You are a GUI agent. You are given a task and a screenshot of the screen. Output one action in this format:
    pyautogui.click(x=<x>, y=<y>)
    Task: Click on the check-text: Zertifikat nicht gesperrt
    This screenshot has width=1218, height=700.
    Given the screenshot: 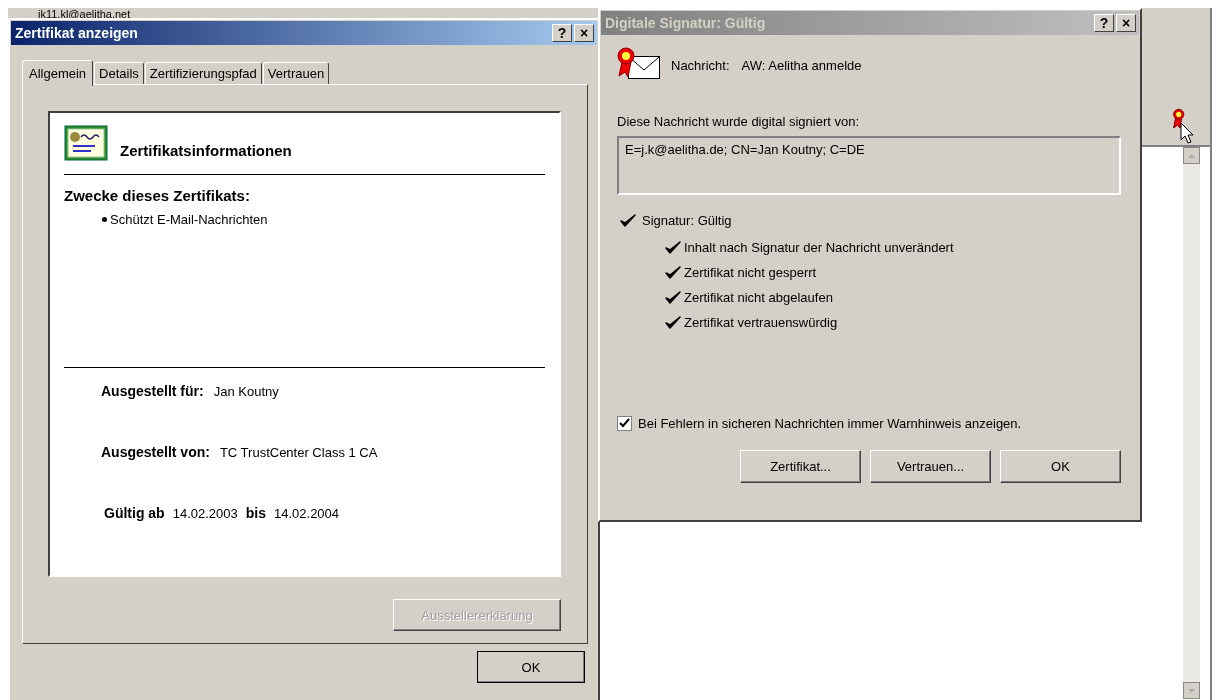 What is the action you would take?
    pyautogui.click(x=750, y=272)
    